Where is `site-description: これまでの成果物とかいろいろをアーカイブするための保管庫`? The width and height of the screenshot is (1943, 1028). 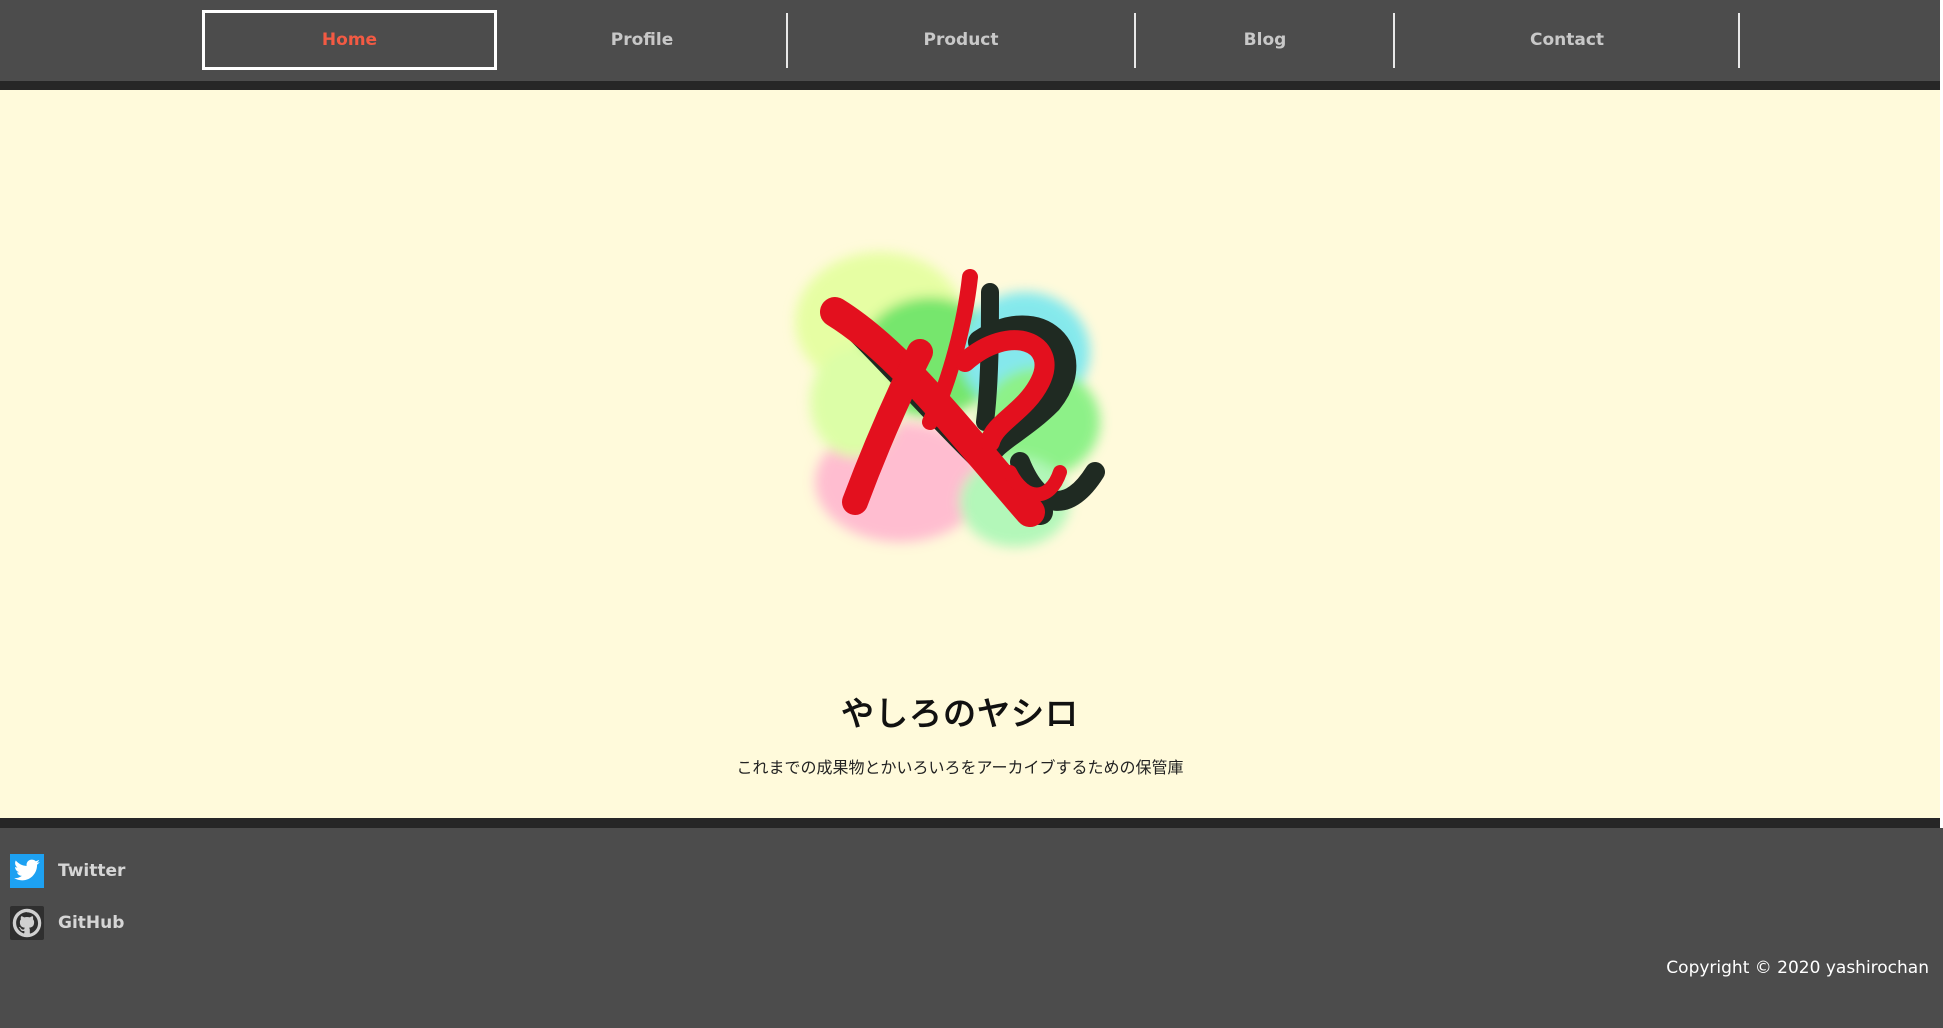
site-description: これまでの成果物とかいろいろをアーカイブするための保管庫 is located at coordinates (960, 767).